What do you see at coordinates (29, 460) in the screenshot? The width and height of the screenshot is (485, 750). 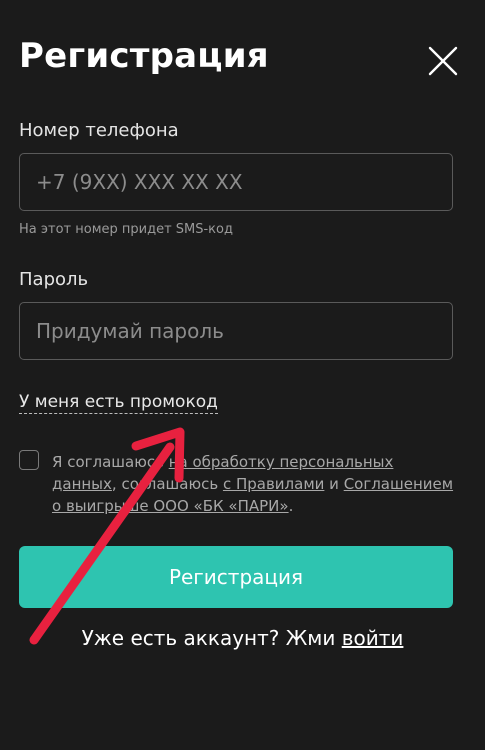 I see `consent-checkbox` at bounding box center [29, 460].